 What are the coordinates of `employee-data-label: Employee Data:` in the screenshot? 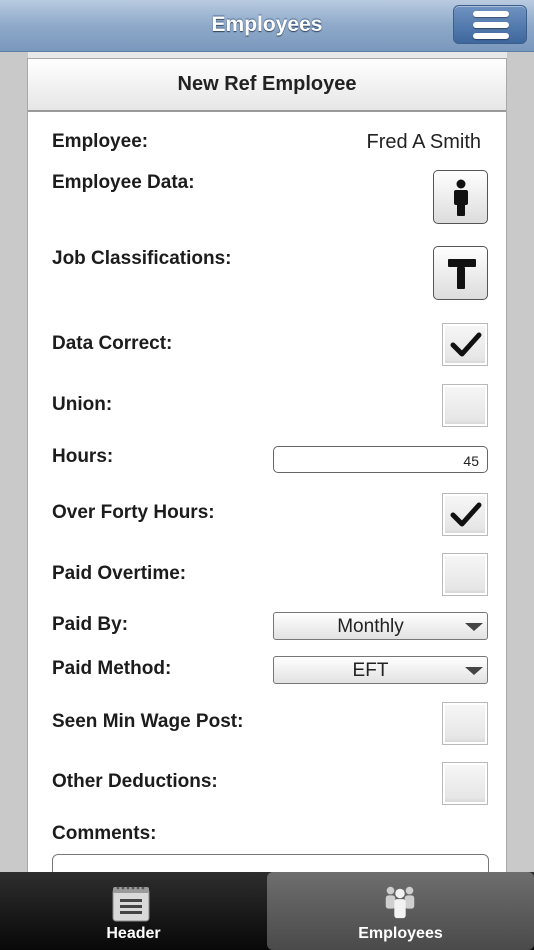 It's located at (123, 182).